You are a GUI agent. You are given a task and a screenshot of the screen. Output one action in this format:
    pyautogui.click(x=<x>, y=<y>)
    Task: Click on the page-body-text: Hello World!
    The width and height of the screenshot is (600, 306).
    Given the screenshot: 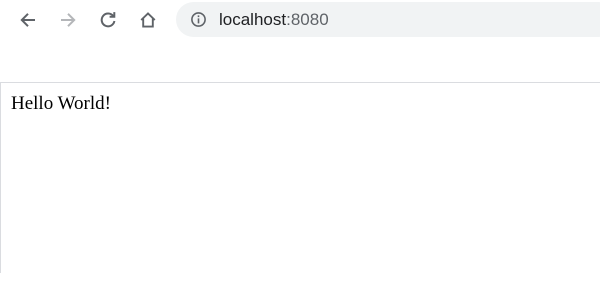 What is the action you would take?
    pyautogui.click(x=61, y=103)
    